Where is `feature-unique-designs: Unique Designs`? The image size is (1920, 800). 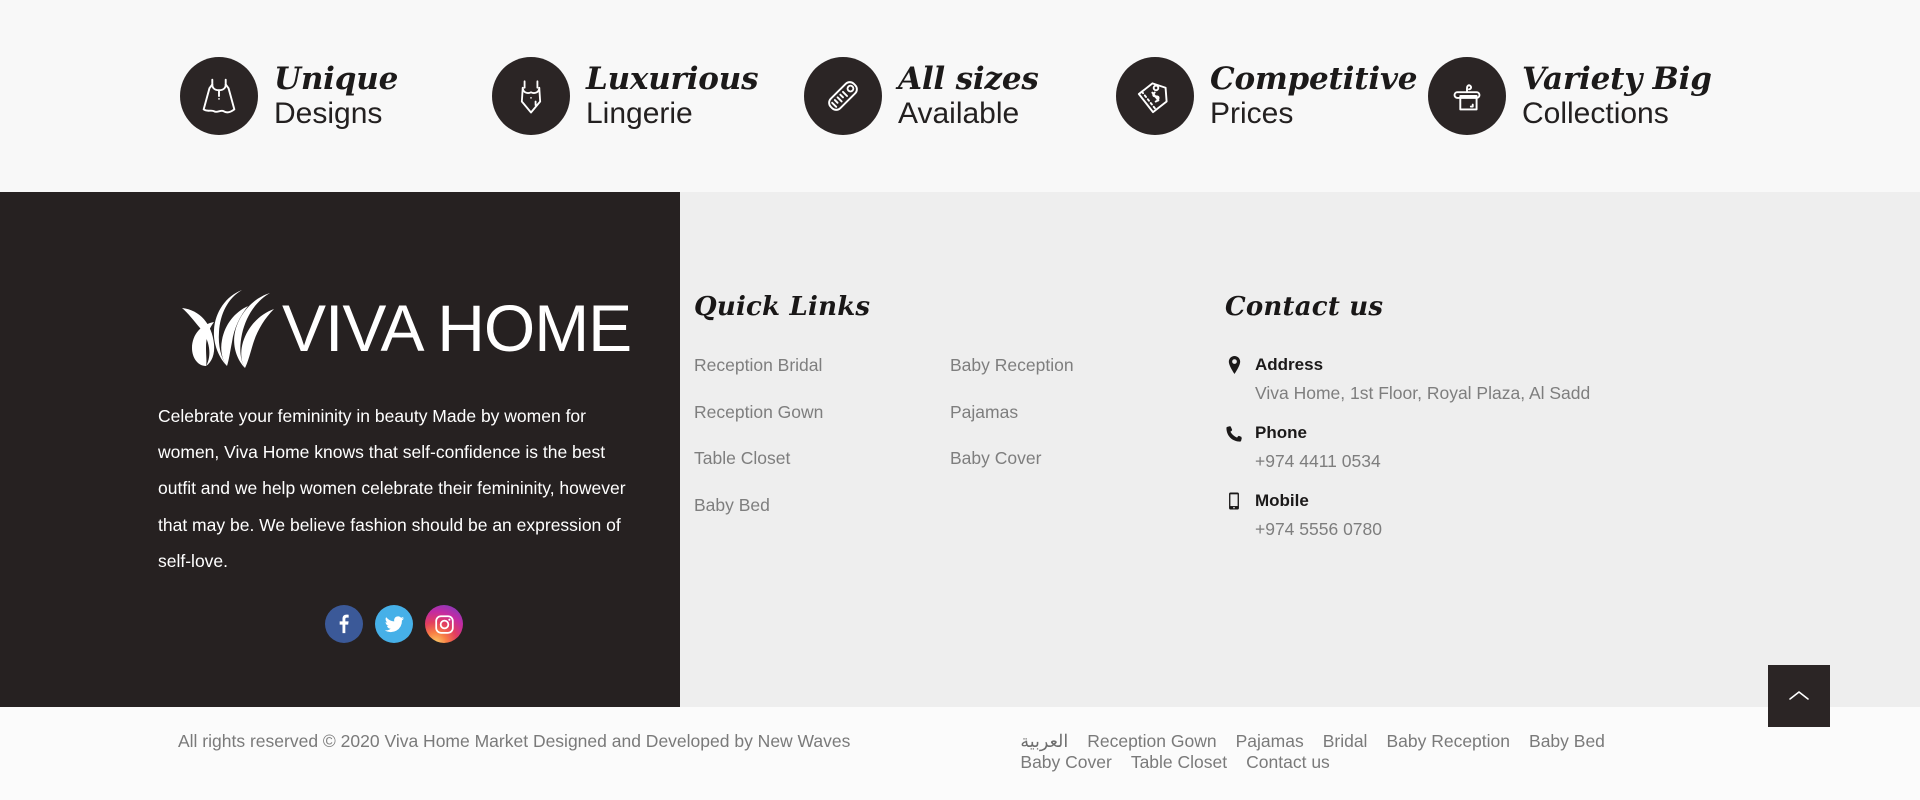
feature-unique-designs: Unique Designs is located at coordinates (336, 96).